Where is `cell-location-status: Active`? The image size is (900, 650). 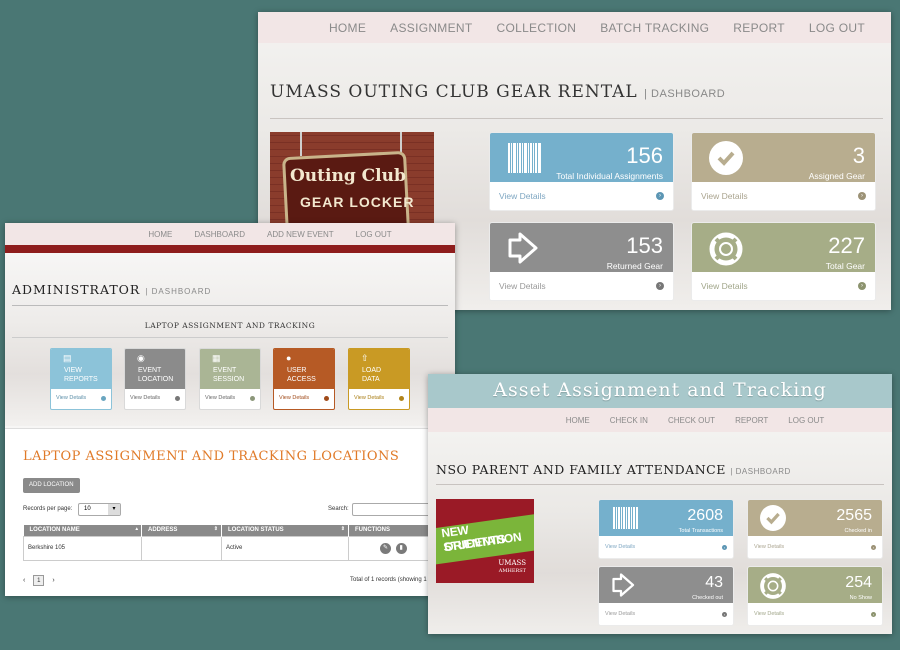
cell-location-status: Active is located at coordinates (285, 548).